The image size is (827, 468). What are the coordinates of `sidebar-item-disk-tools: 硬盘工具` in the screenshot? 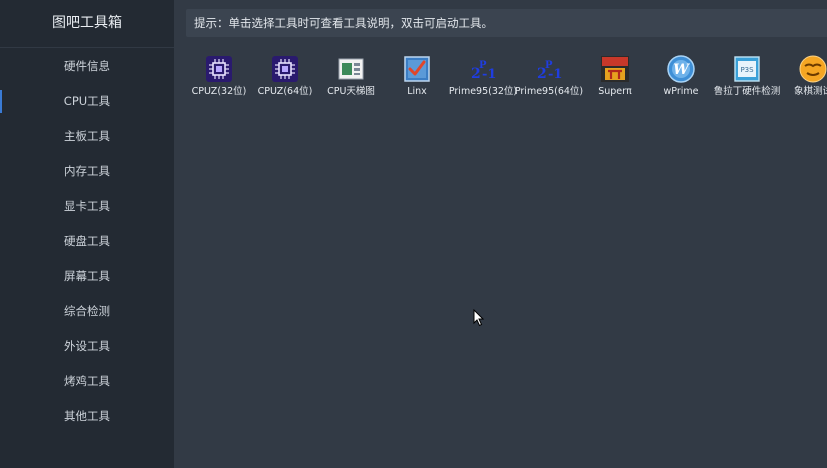 It's located at (87, 241).